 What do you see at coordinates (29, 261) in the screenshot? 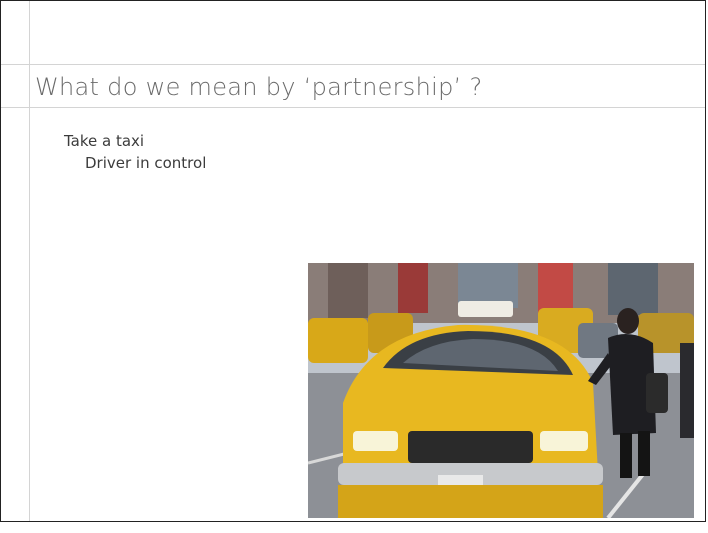
I see `left-guide-line` at bounding box center [29, 261].